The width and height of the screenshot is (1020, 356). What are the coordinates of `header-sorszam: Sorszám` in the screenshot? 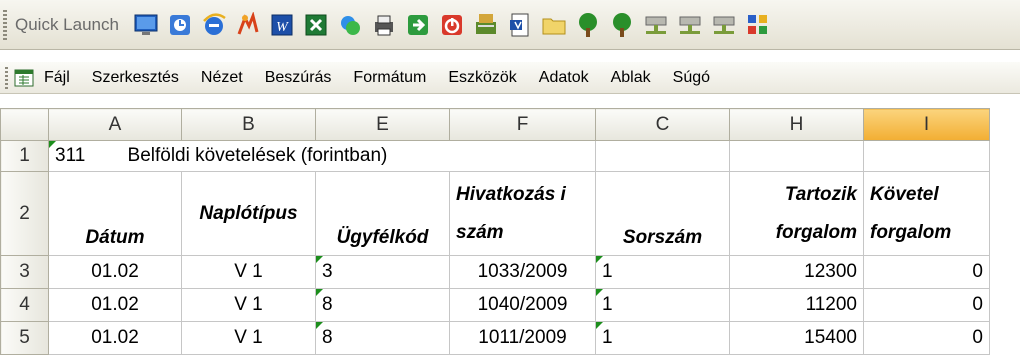 It's located at (662, 213).